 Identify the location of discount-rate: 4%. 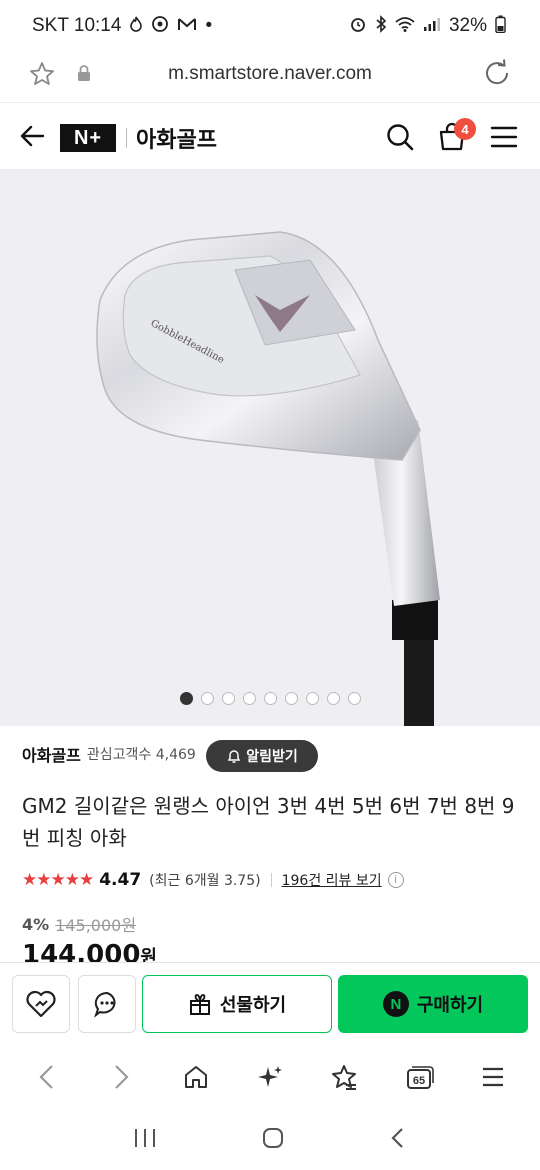
(36, 924).